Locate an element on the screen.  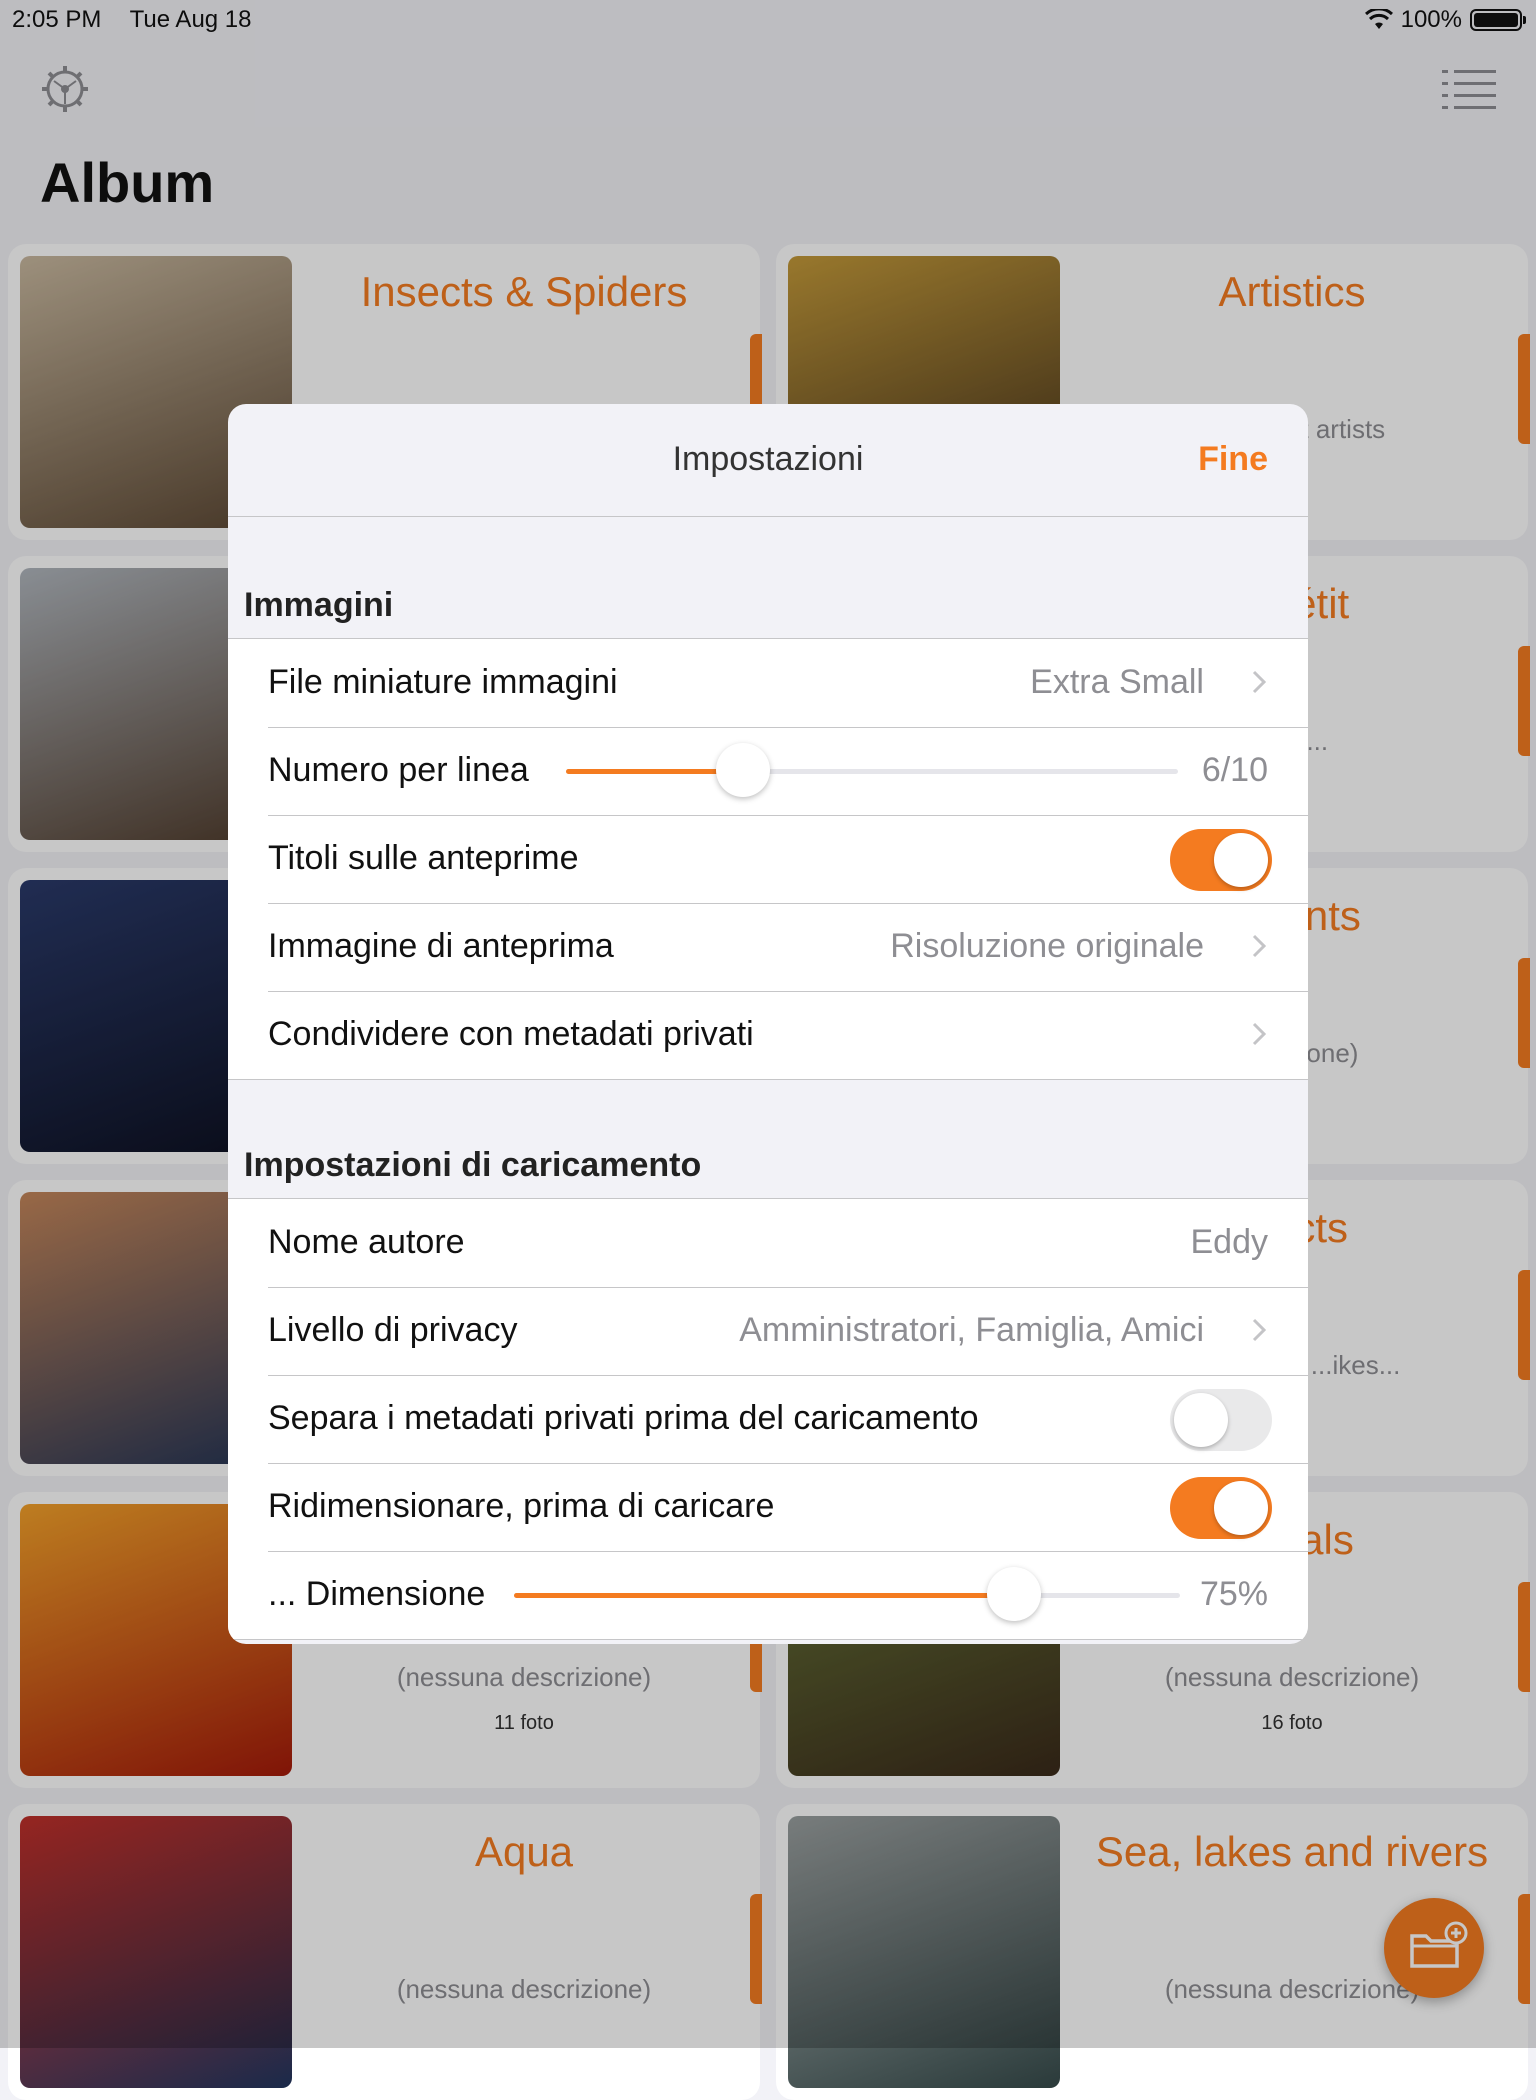
settings-row-label: Immagine di anteprima is located at coordinates (441, 946).